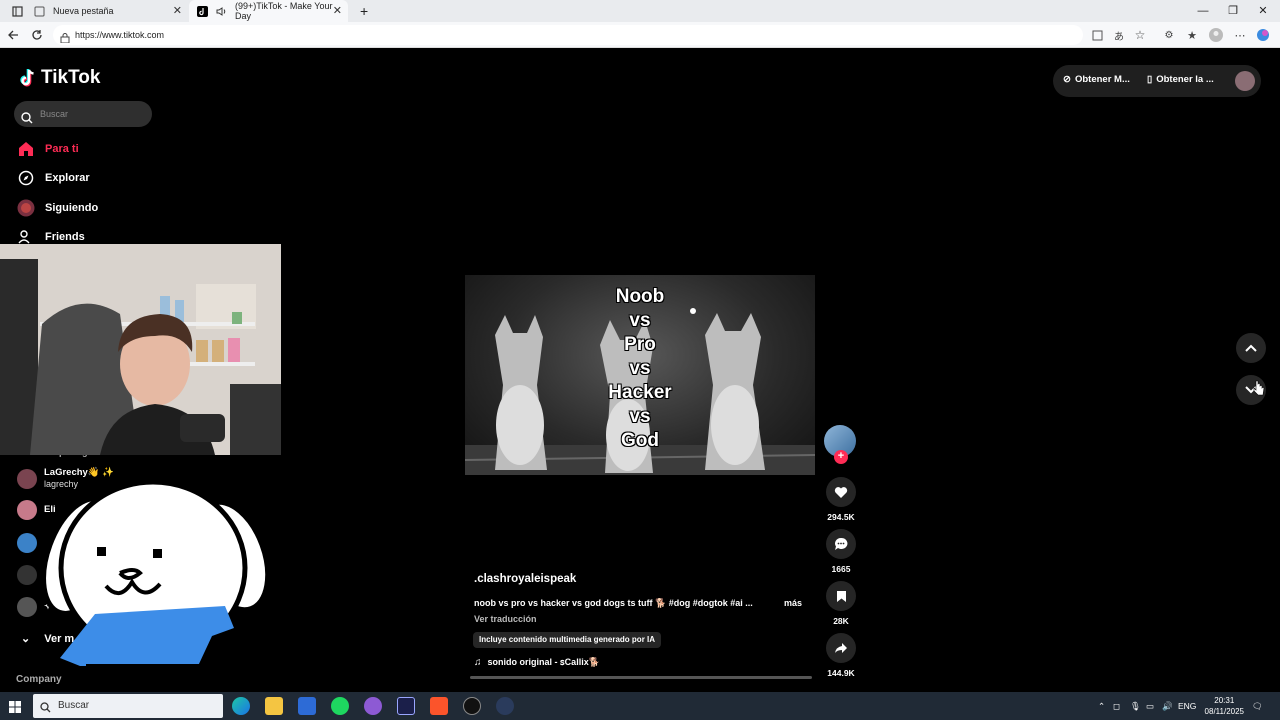 Image resolution: width=1280 pixels, height=720 pixels. I want to click on share-button: 144.9K, so click(841, 655).